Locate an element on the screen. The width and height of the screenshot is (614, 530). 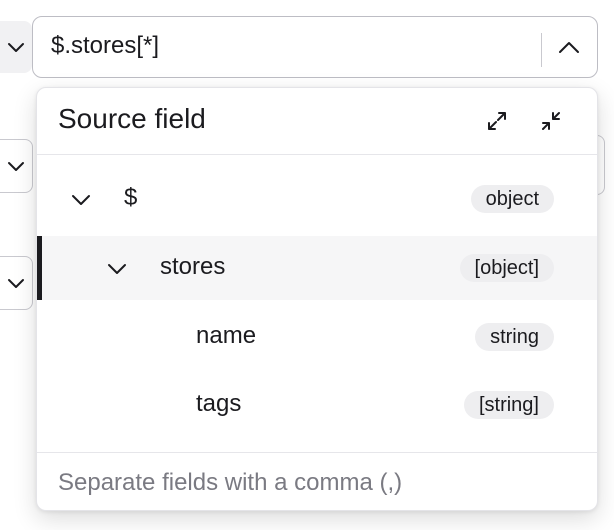
tree-row-name: name string is located at coordinates (317, 337).